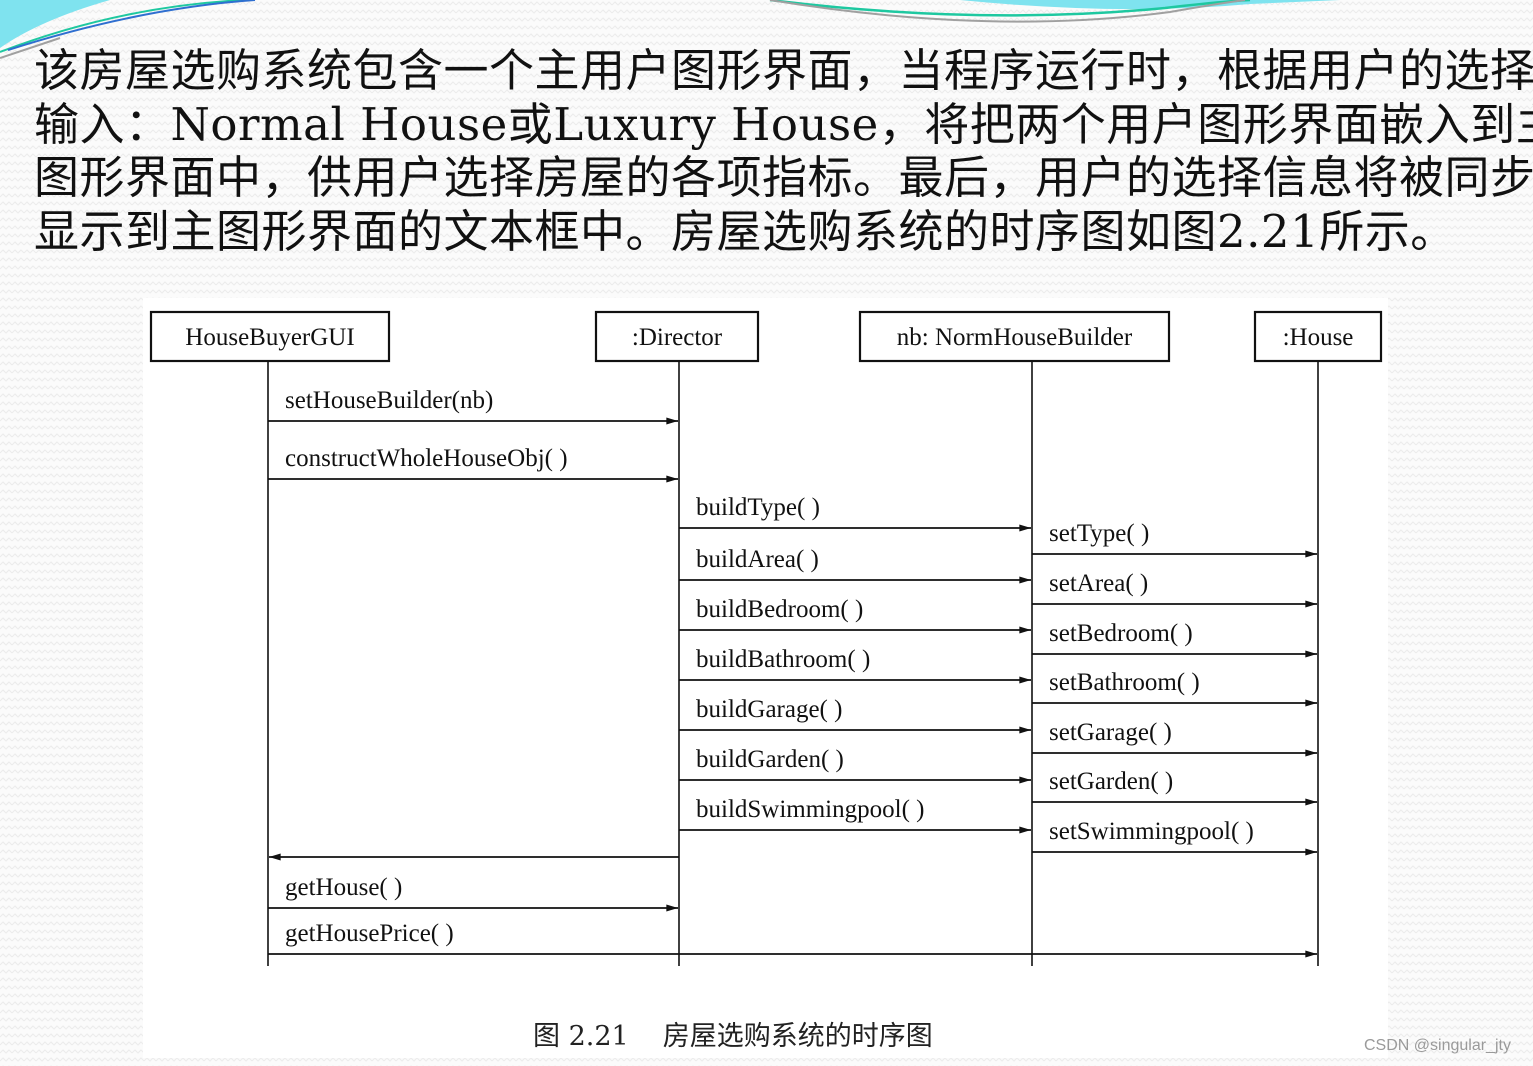 The width and height of the screenshot is (1533, 1066). What do you see at coordinates (783, 659) in the screenshot?
I see `message-label: buildBathroom( )` at bounding box center [783, 659].